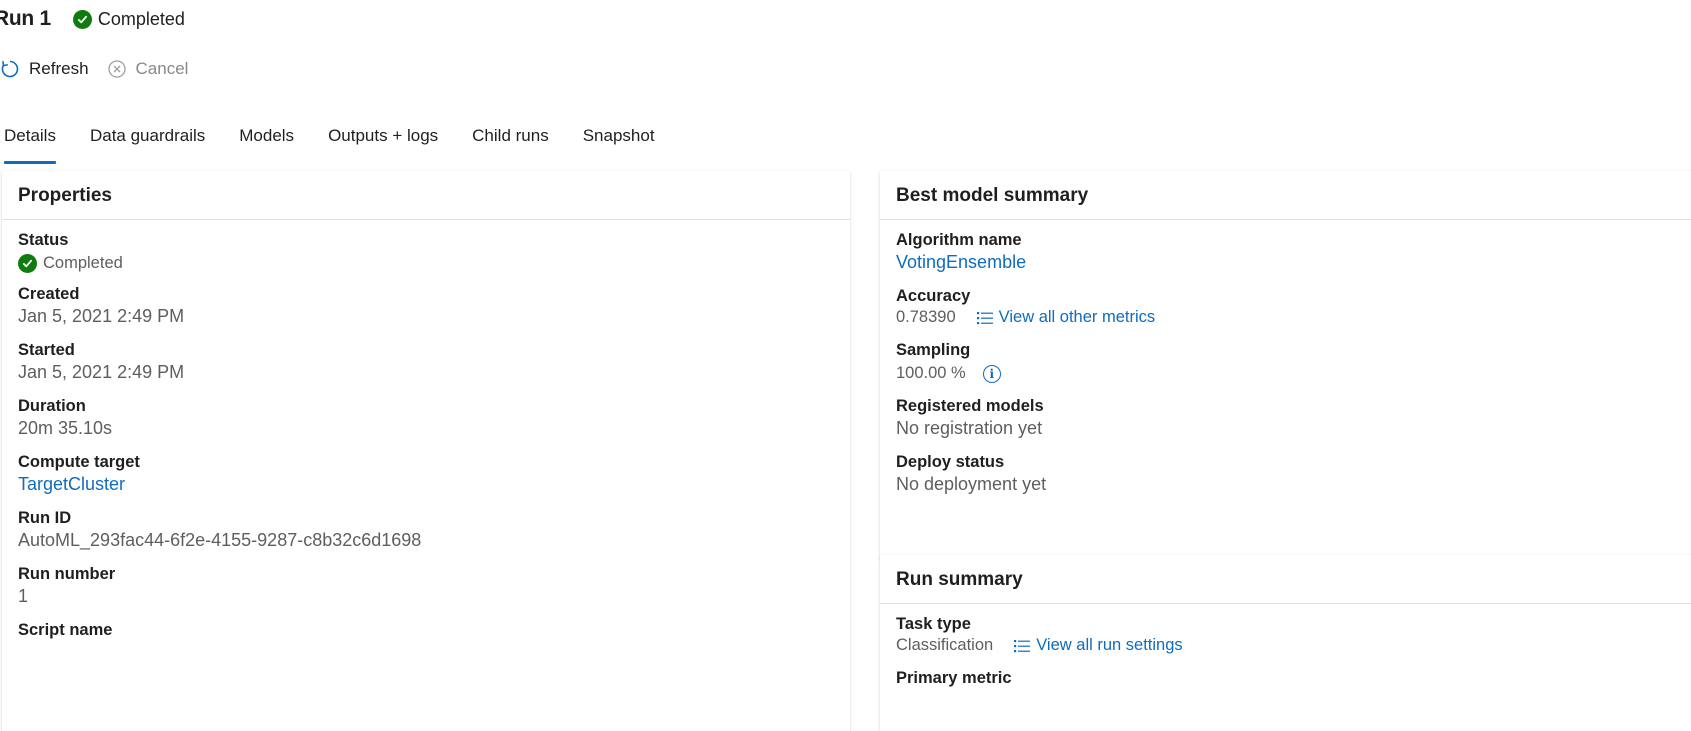 The width and height of the screenshot is (1691, 731). Describe the element at coordinates (954, 678) in the screenshot. I see `primary-metric-label: Primary metric` at that location.